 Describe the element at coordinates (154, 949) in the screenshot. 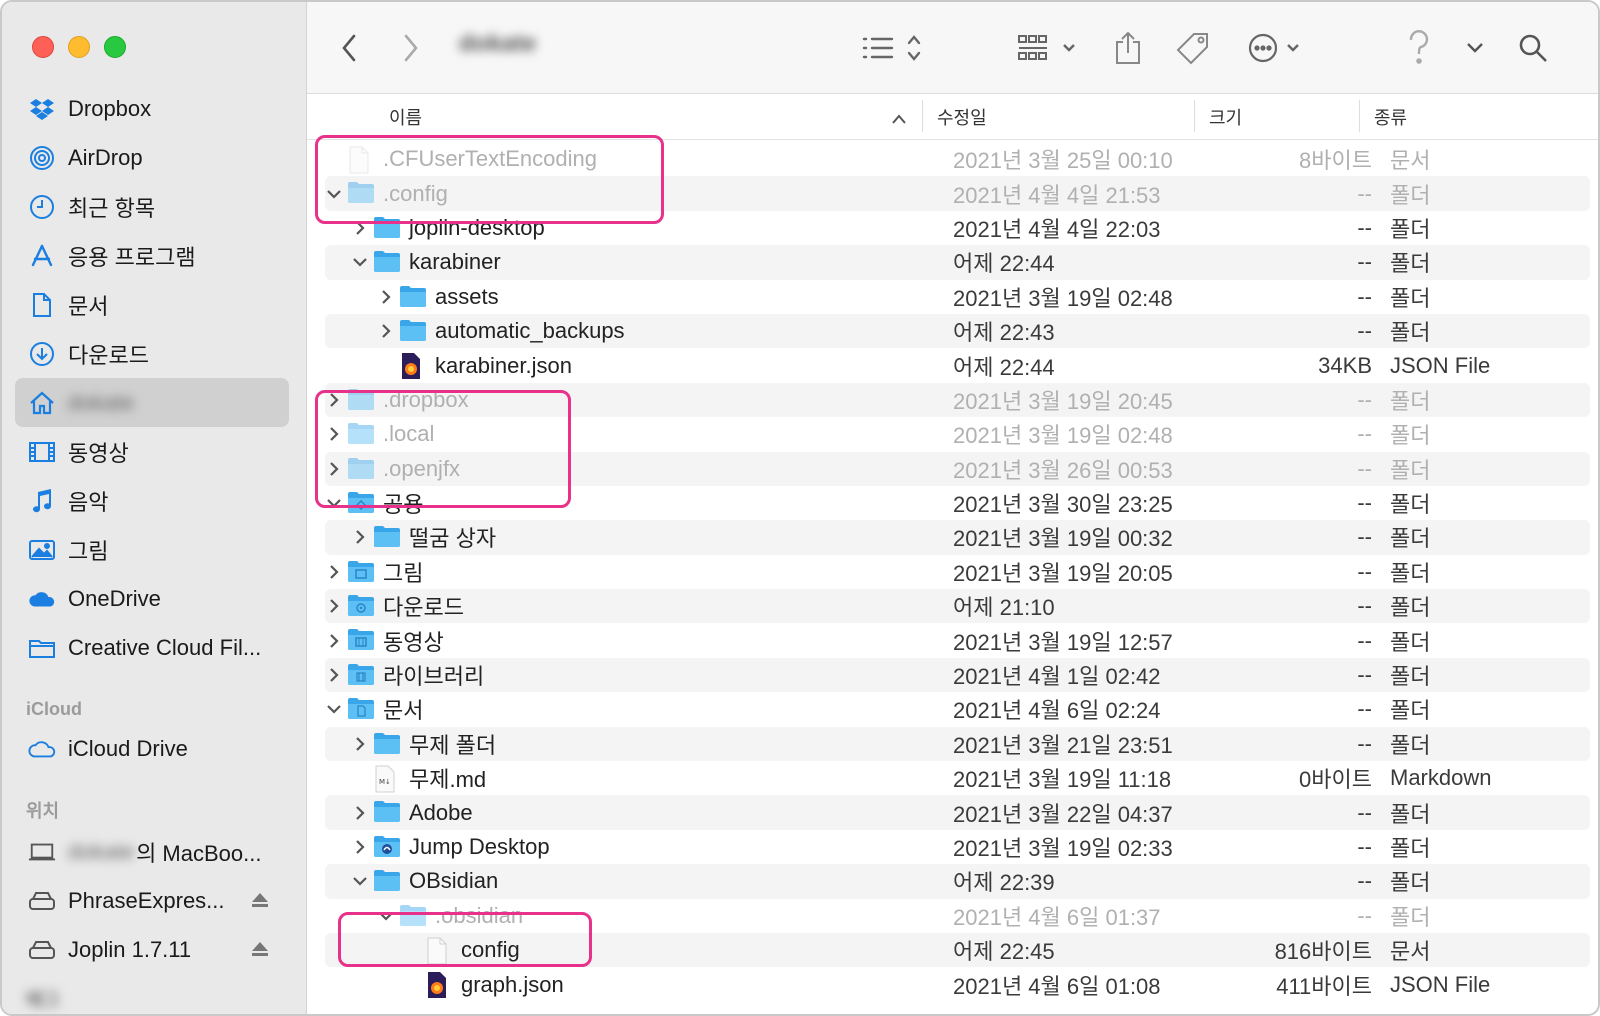

I see `sidebar-item-joplin: Joplin 1.7.11` at that location.